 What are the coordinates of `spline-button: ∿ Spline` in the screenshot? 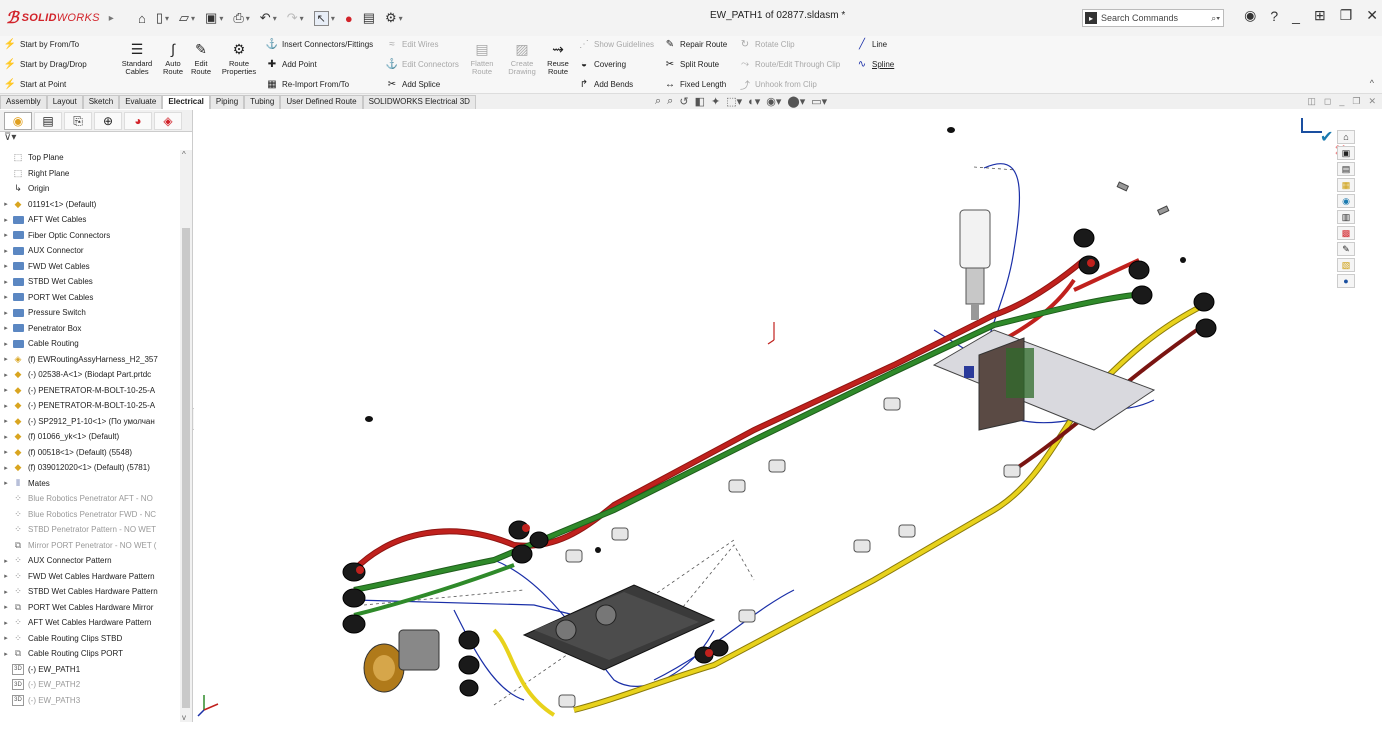 It's located at (875, 64).